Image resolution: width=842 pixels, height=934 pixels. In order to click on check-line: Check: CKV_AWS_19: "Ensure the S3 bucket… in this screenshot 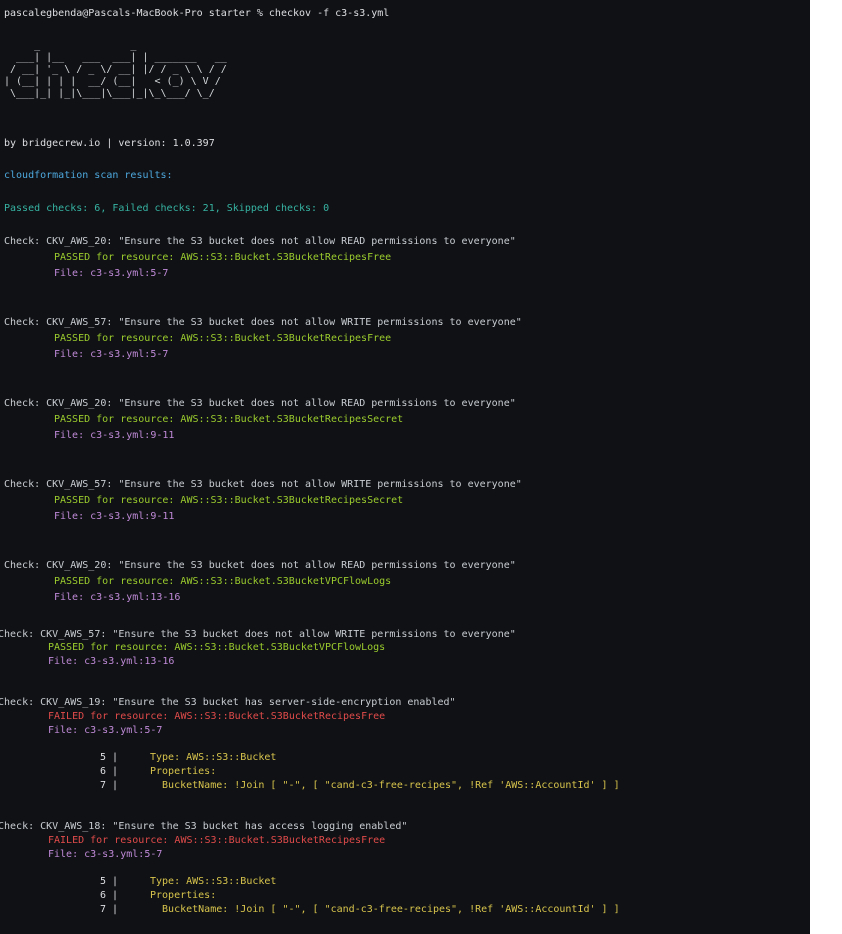, I will do `click(228, 702)`.